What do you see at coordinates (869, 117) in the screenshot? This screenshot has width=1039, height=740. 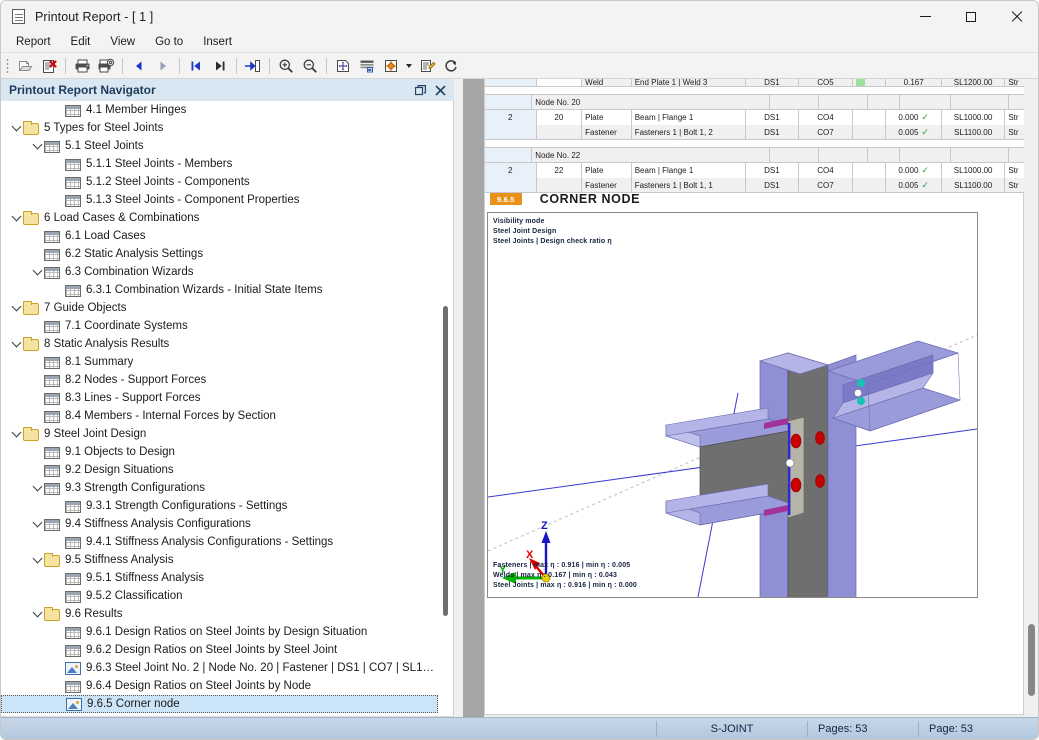 I see `cell-ratio-bar` at bounding box center [869, 117].